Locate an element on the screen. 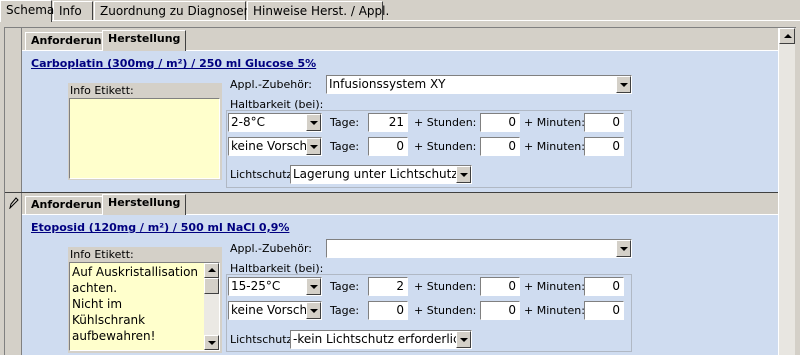 Image resolution: width=800 pixels, height=355 pixels. appl-zubehoer-combo: Infusionssystem XY is located at coordinates (479, 84).